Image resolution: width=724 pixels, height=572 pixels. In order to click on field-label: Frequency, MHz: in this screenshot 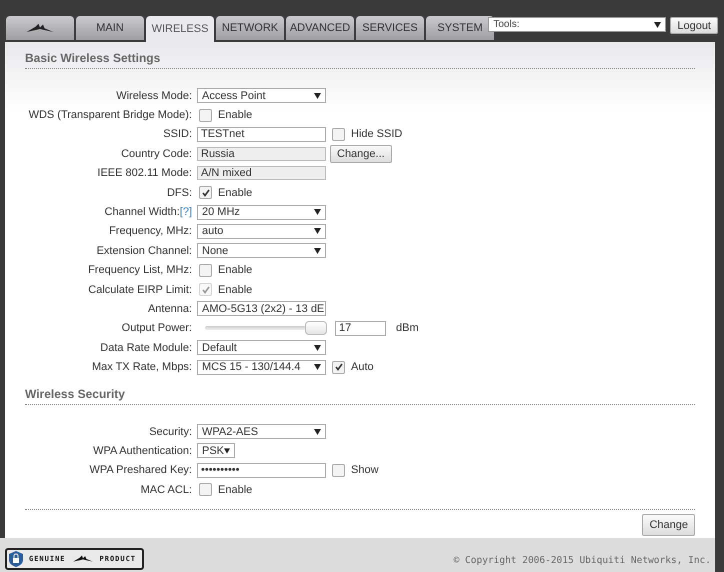, I will do `click(150, 231)`.